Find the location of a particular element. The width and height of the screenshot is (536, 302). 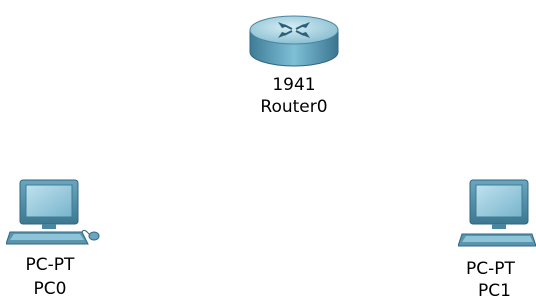

router-icon is located at coordinates (294, 40).